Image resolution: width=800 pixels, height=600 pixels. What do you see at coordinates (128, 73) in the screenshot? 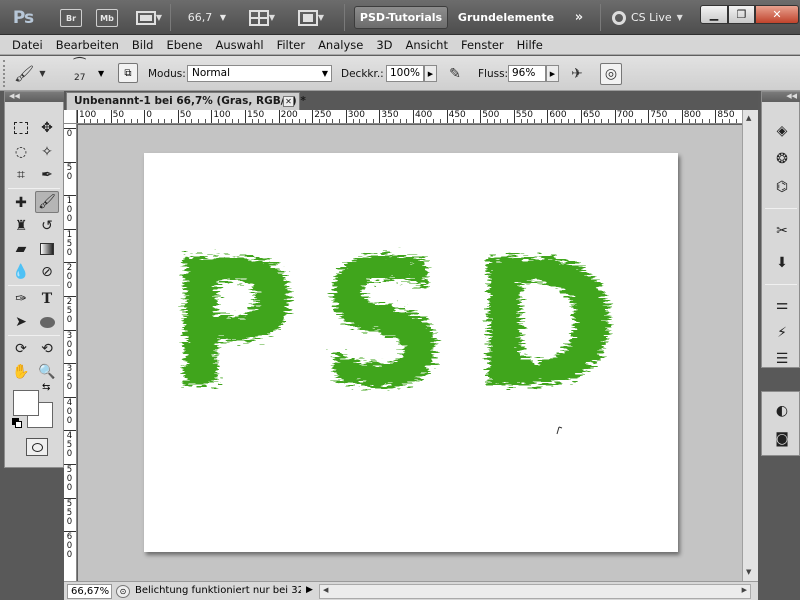
I see `brush-panel-toggle: ⧉` at bounding box center [128, 73].